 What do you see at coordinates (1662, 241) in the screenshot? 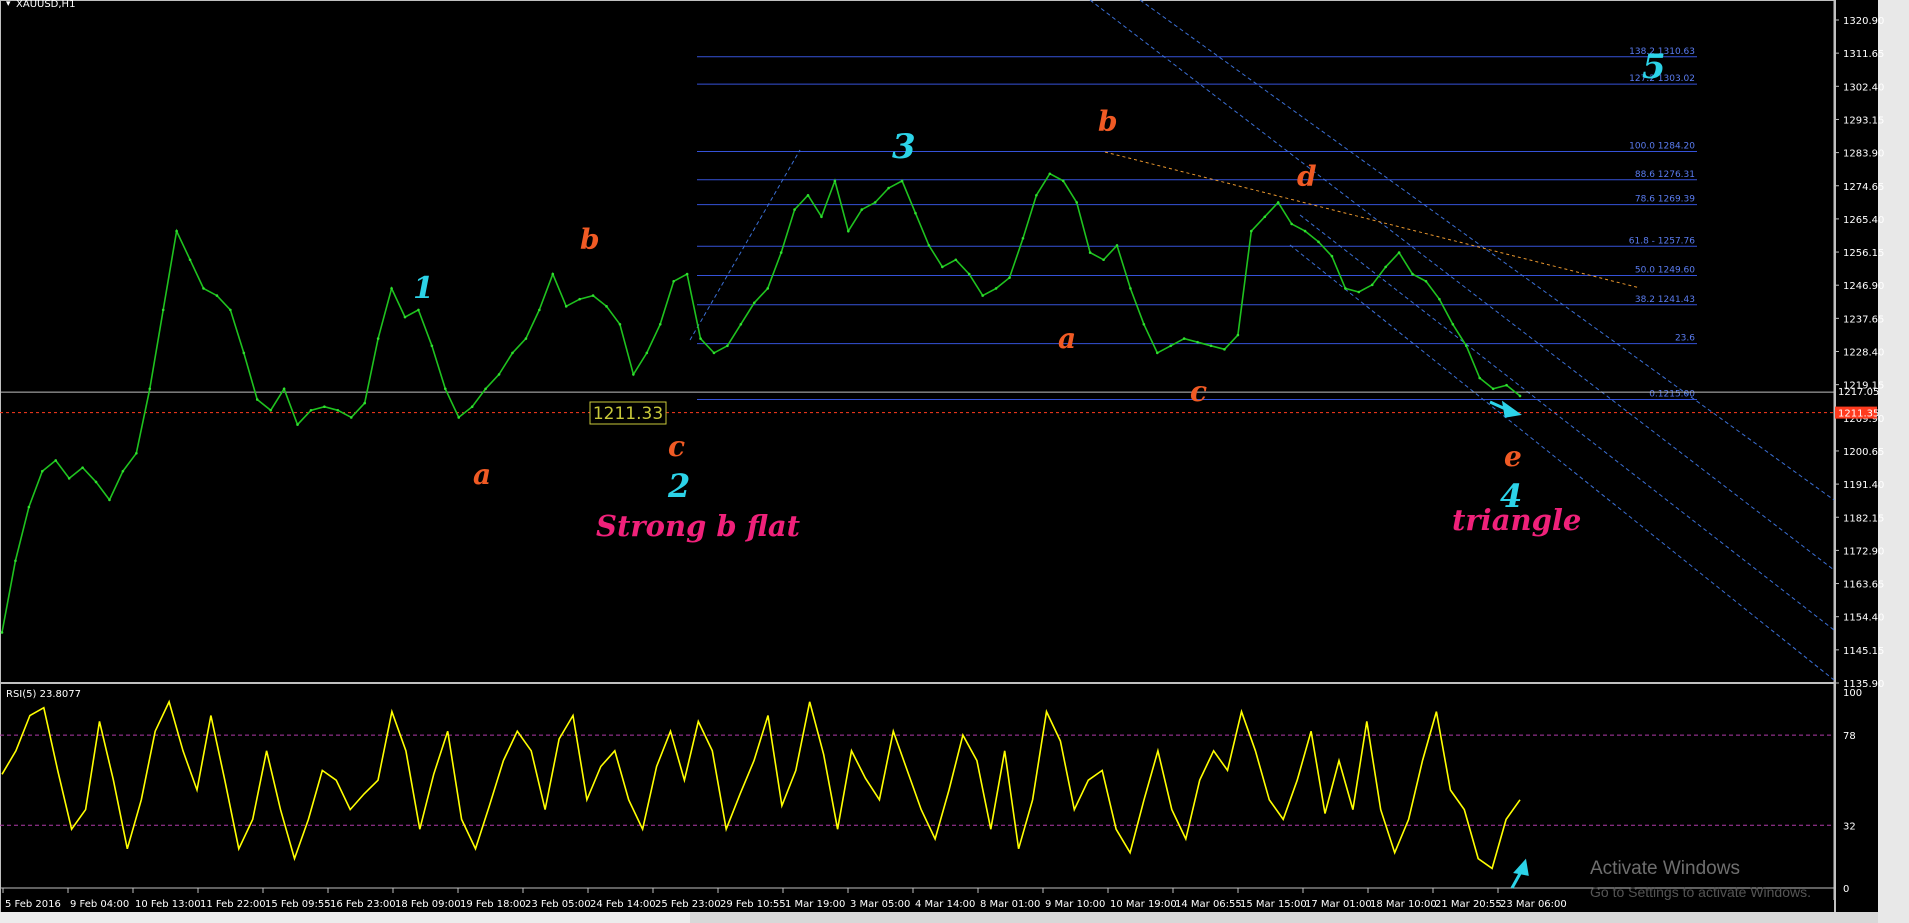
I see `fib-label: 61.8 - 1257.76` at bounding box center [1662, 241].